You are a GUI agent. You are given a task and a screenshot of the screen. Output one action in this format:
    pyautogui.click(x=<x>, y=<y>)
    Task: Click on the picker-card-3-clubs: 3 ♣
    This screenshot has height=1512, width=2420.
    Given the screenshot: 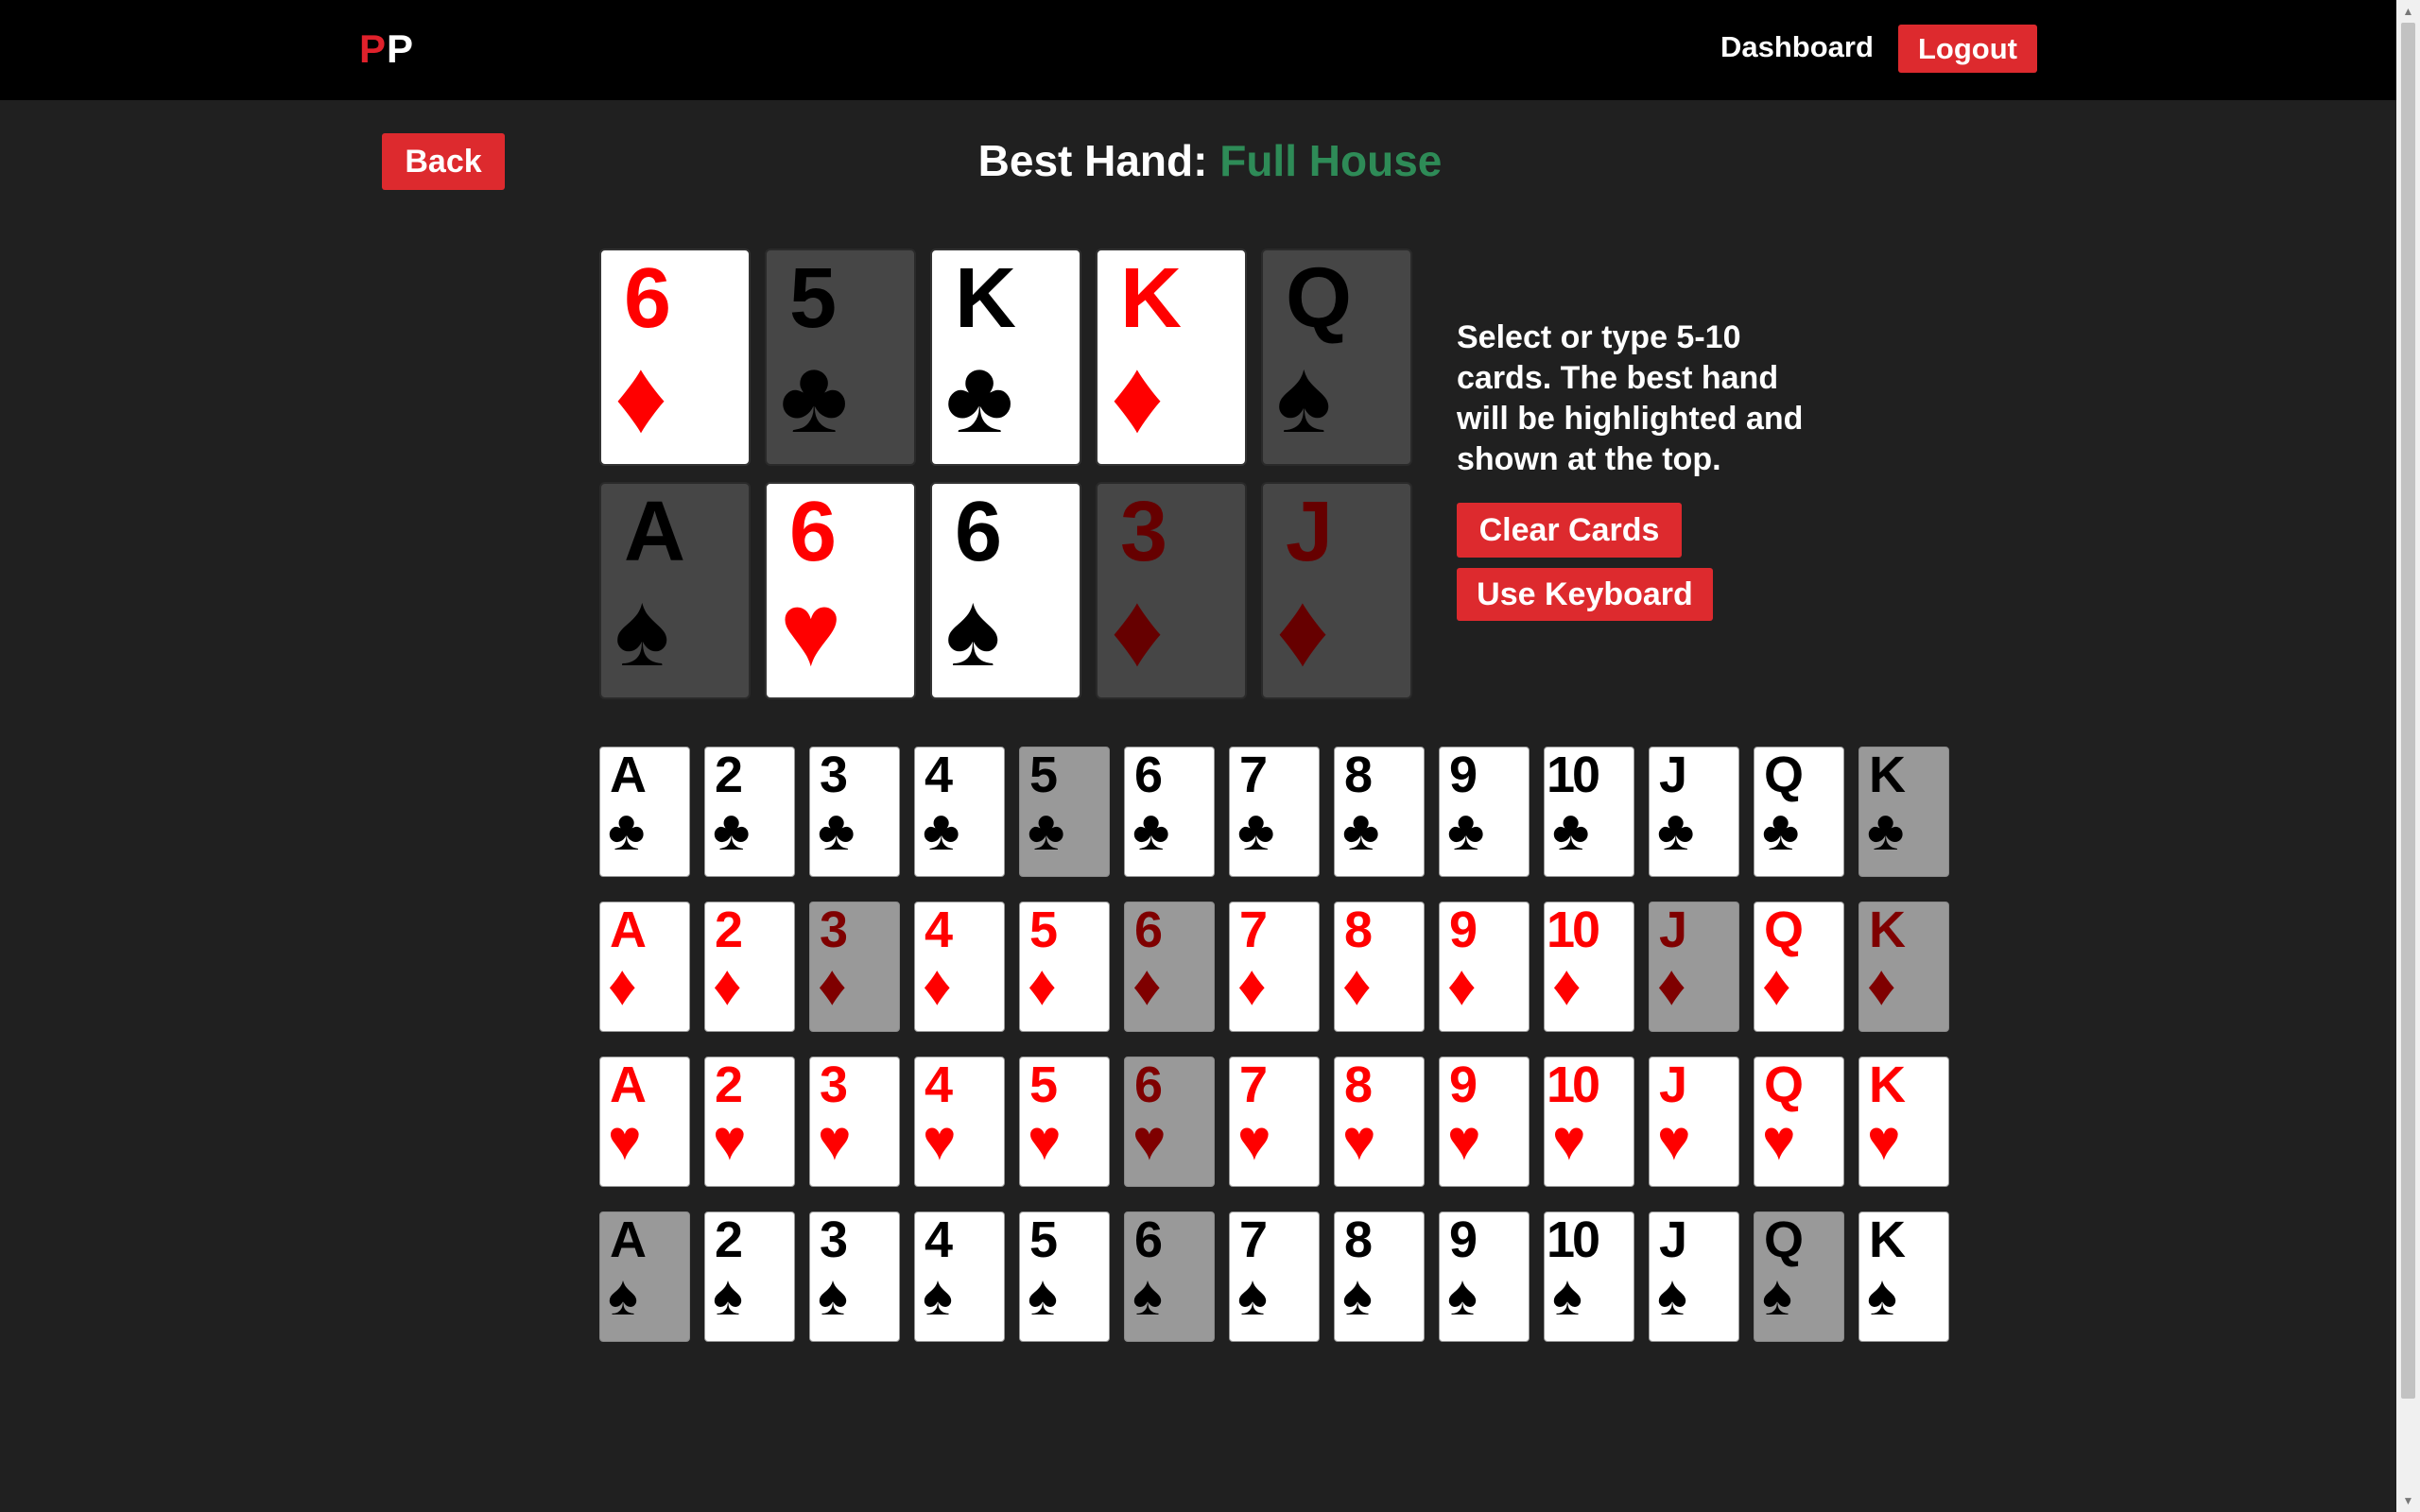 What is the action you would take?
    pyautogui.click(x=854, y=812)
    